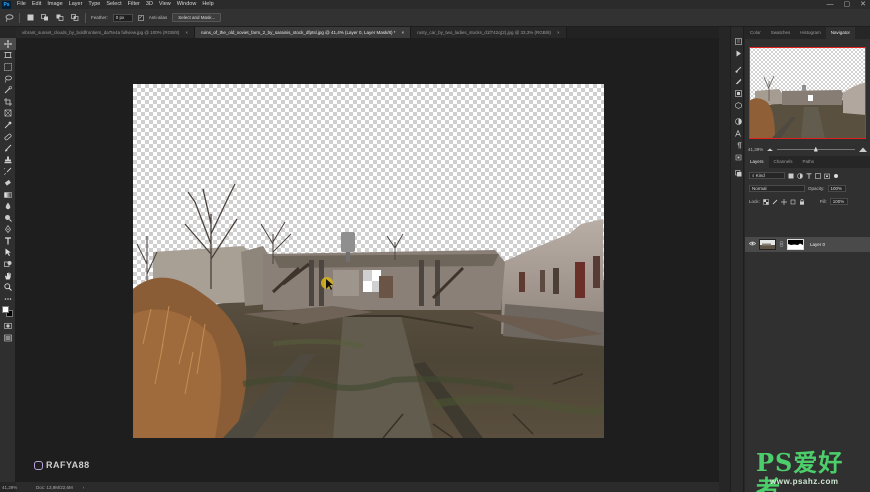 This screenshot has width=870, height=492. What do you see at coordinates (8, 67) in the screenshot?
I see `marquee-icon` at bounding box center [8, 67].